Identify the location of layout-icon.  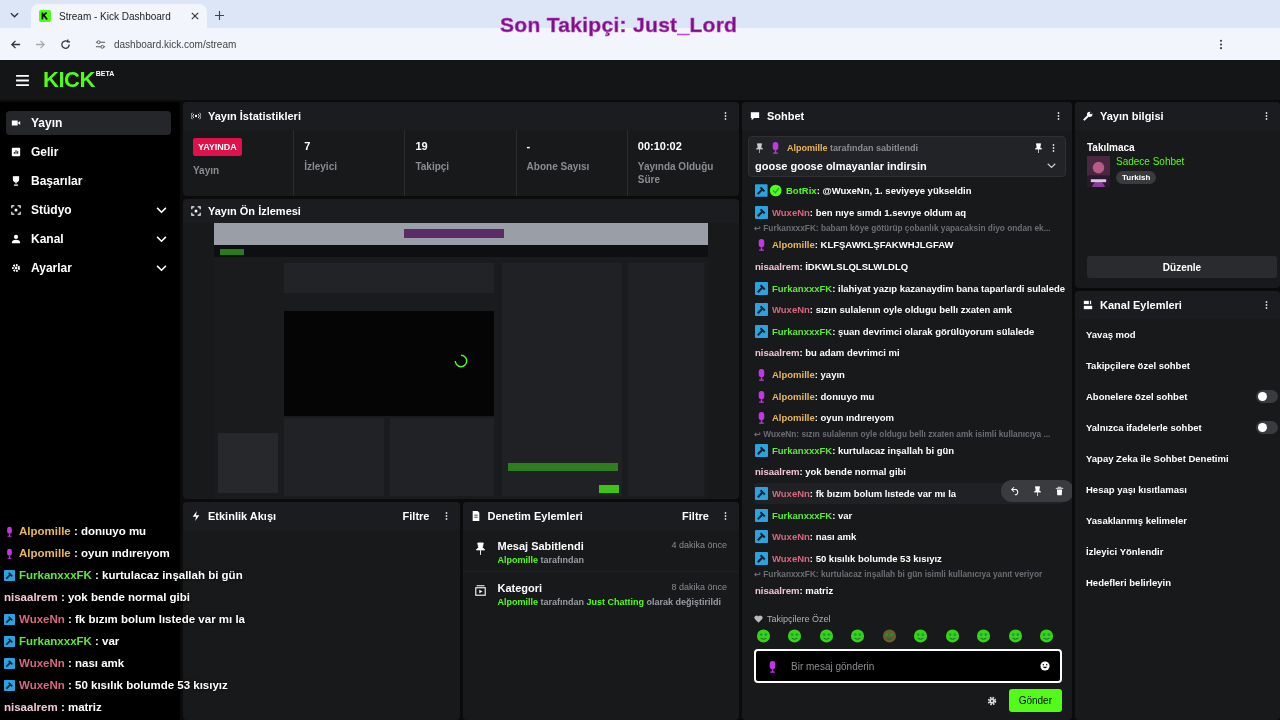
(1088, 305).